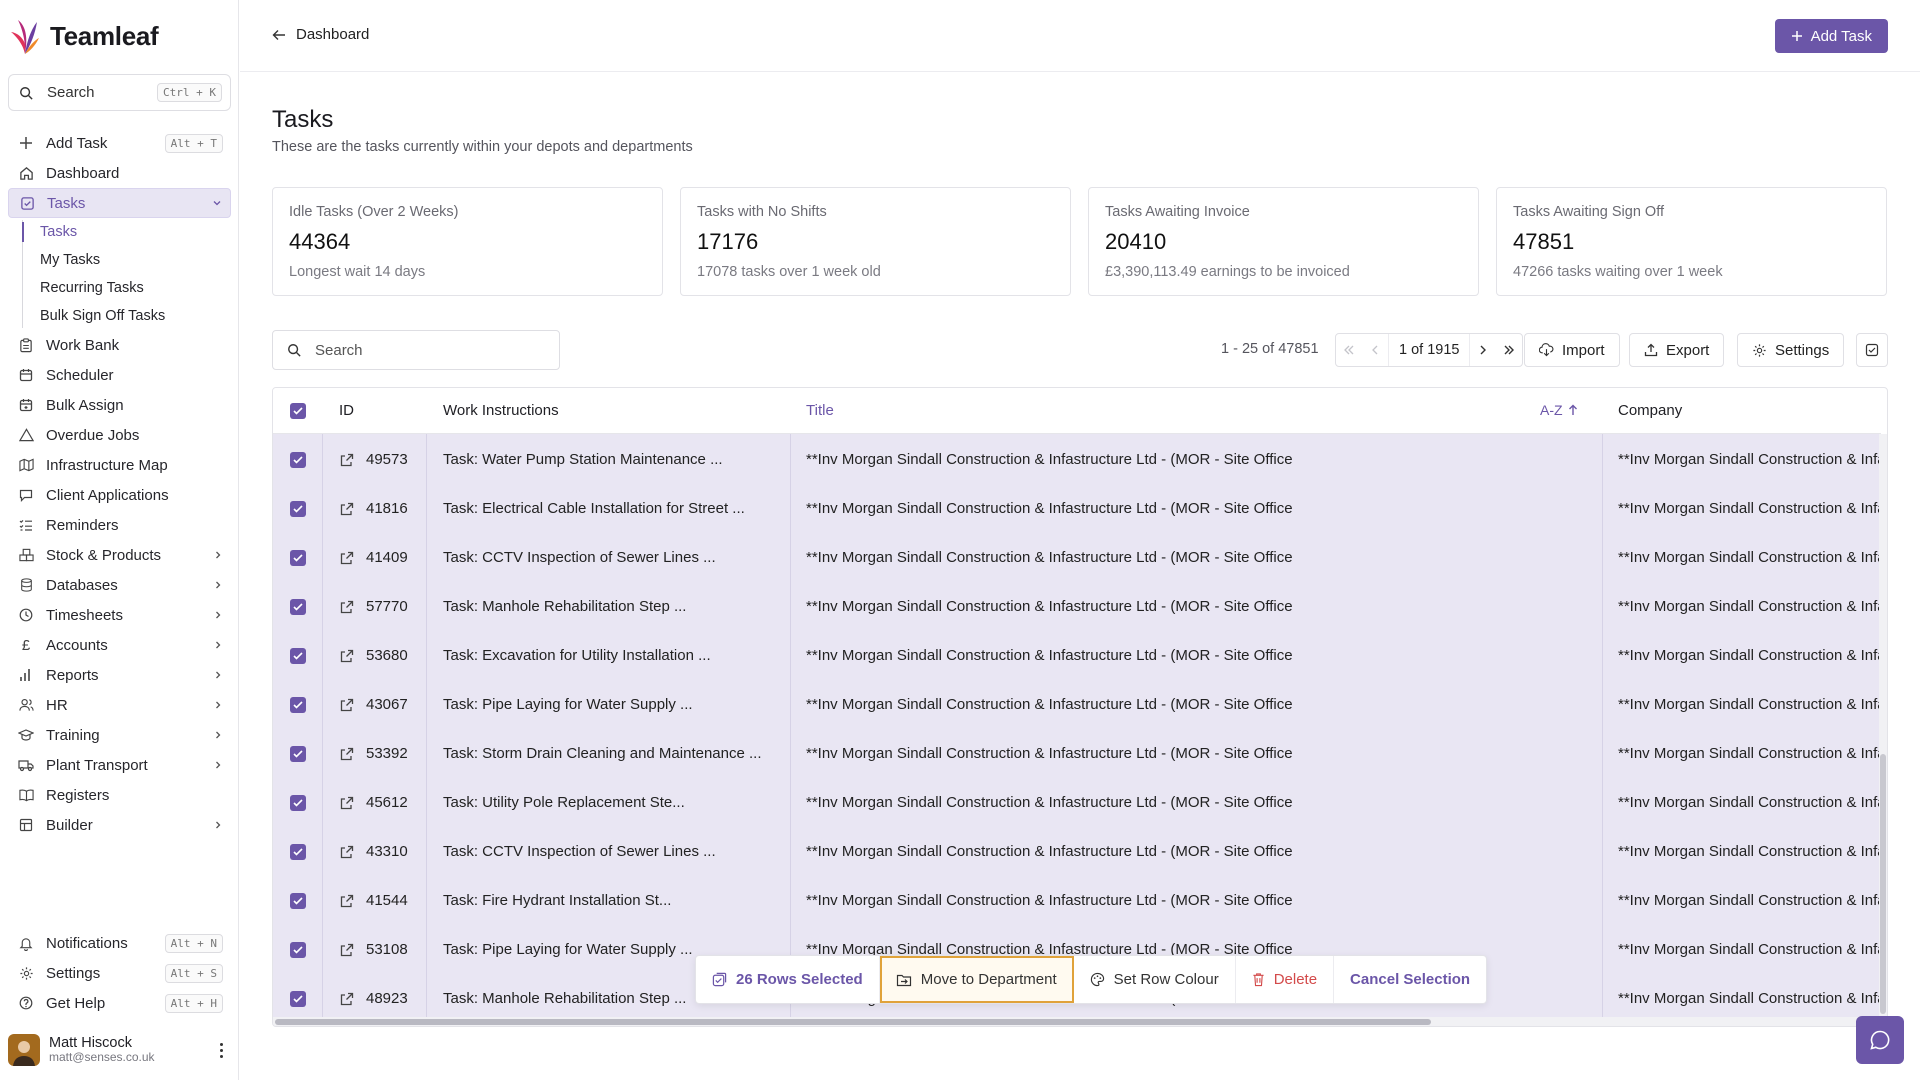 This screenshot has height=1080, width=1920. I want to click on vertical-scrollbar, so click(1883, 727).